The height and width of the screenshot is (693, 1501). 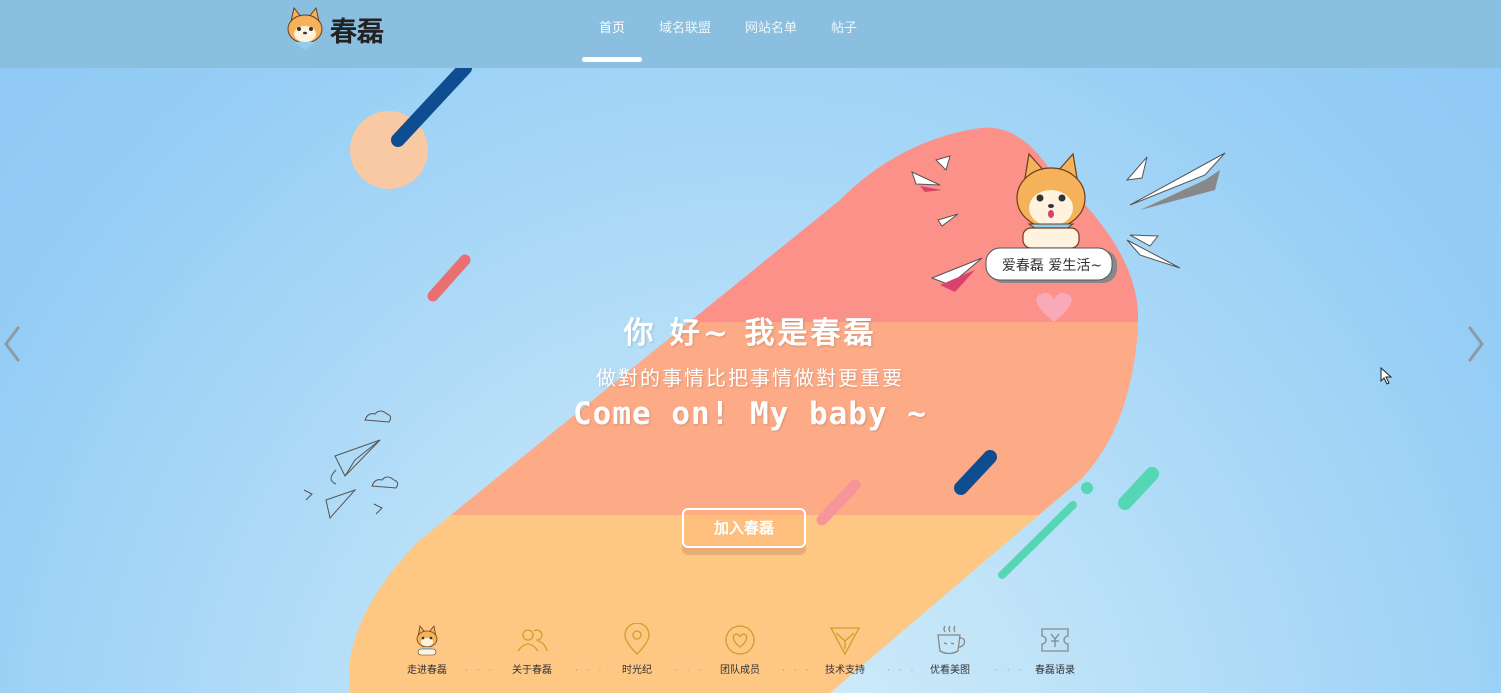 I want to click on hero-tagline: Come on! My baby ~, so click(x=750, y=414).